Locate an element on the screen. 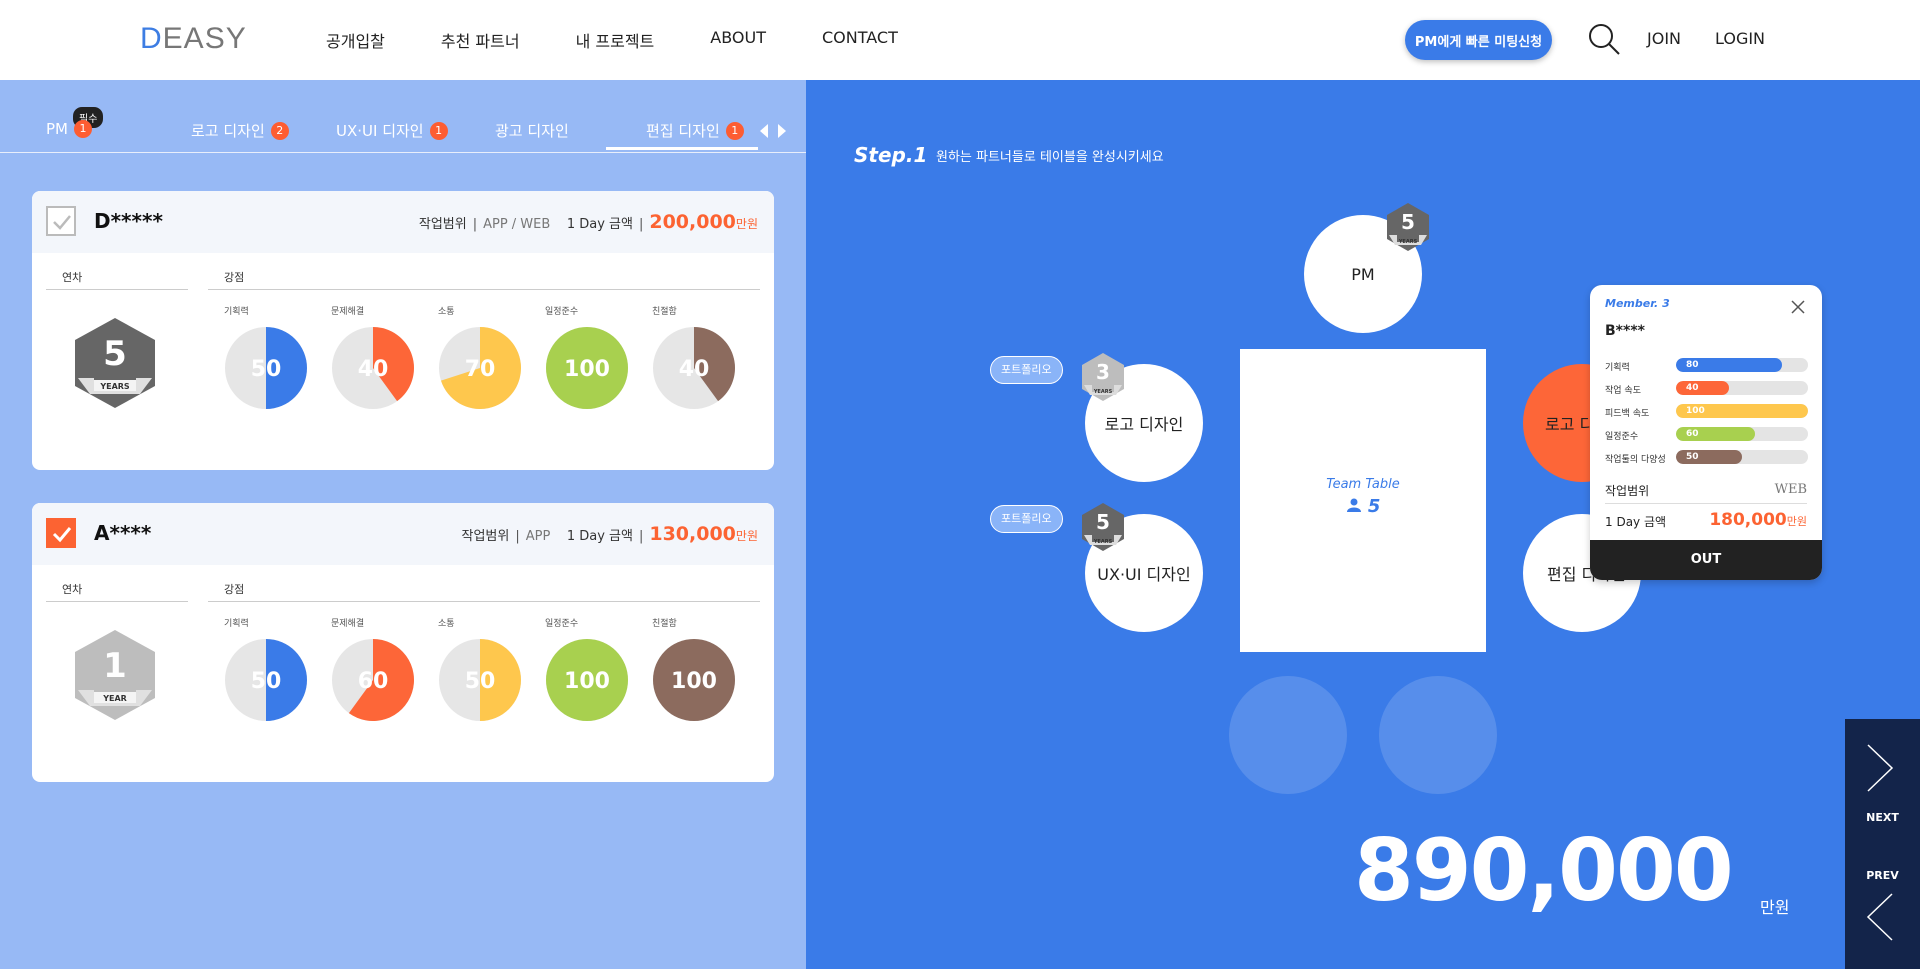  tab-label: 로고 디자인 is located at coordinates (228, 131).